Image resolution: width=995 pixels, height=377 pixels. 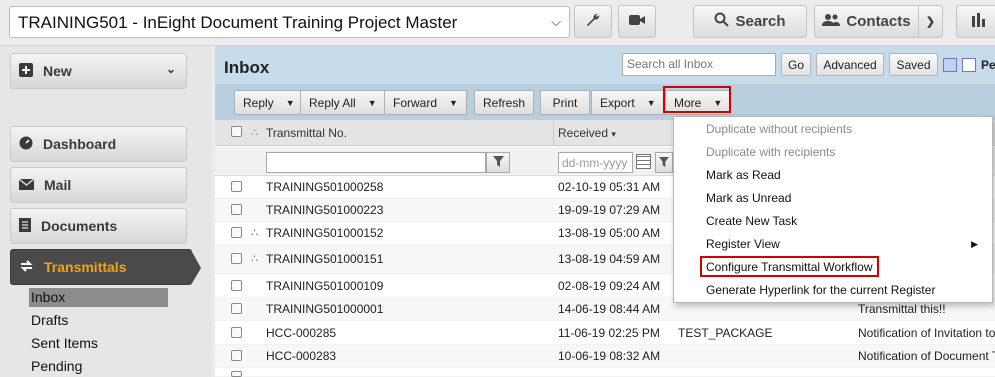 I want to click on dashboard-icon, so click(x=26, y=144).